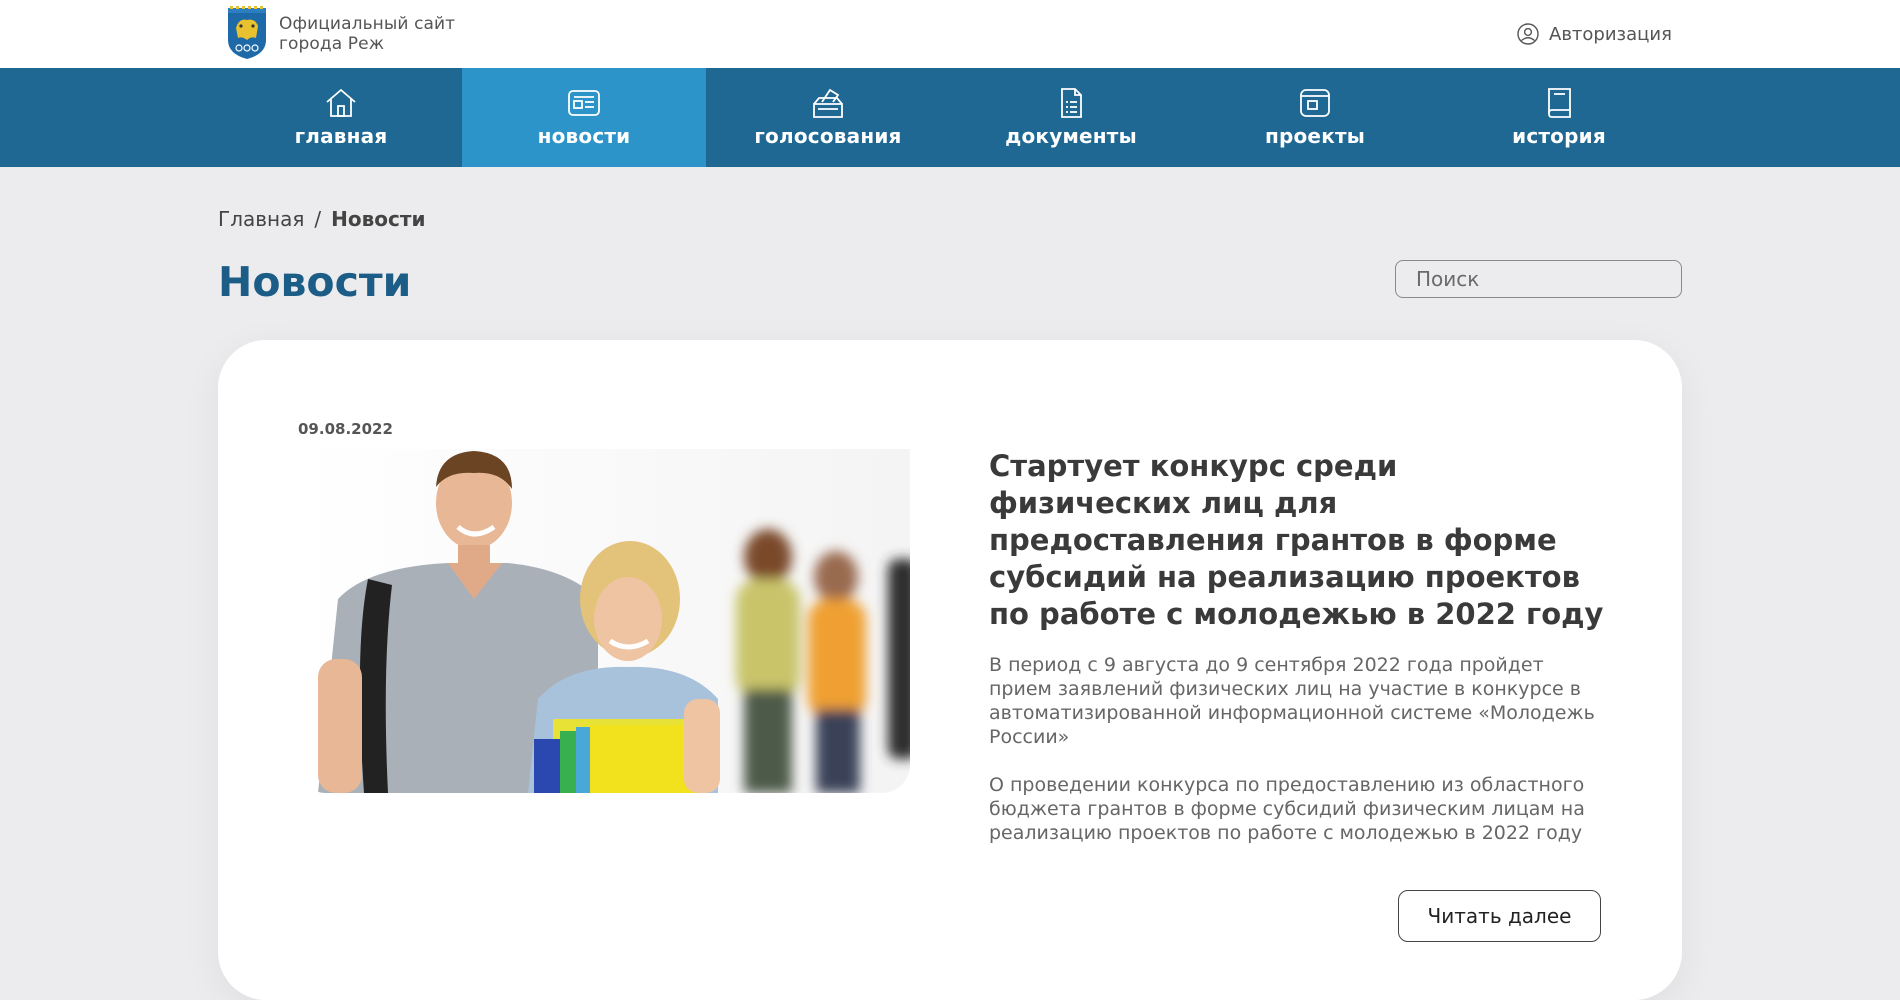  Describe the element at coordinates (1559, 136) in the screenshot. I see `nav-label: история` at that location.